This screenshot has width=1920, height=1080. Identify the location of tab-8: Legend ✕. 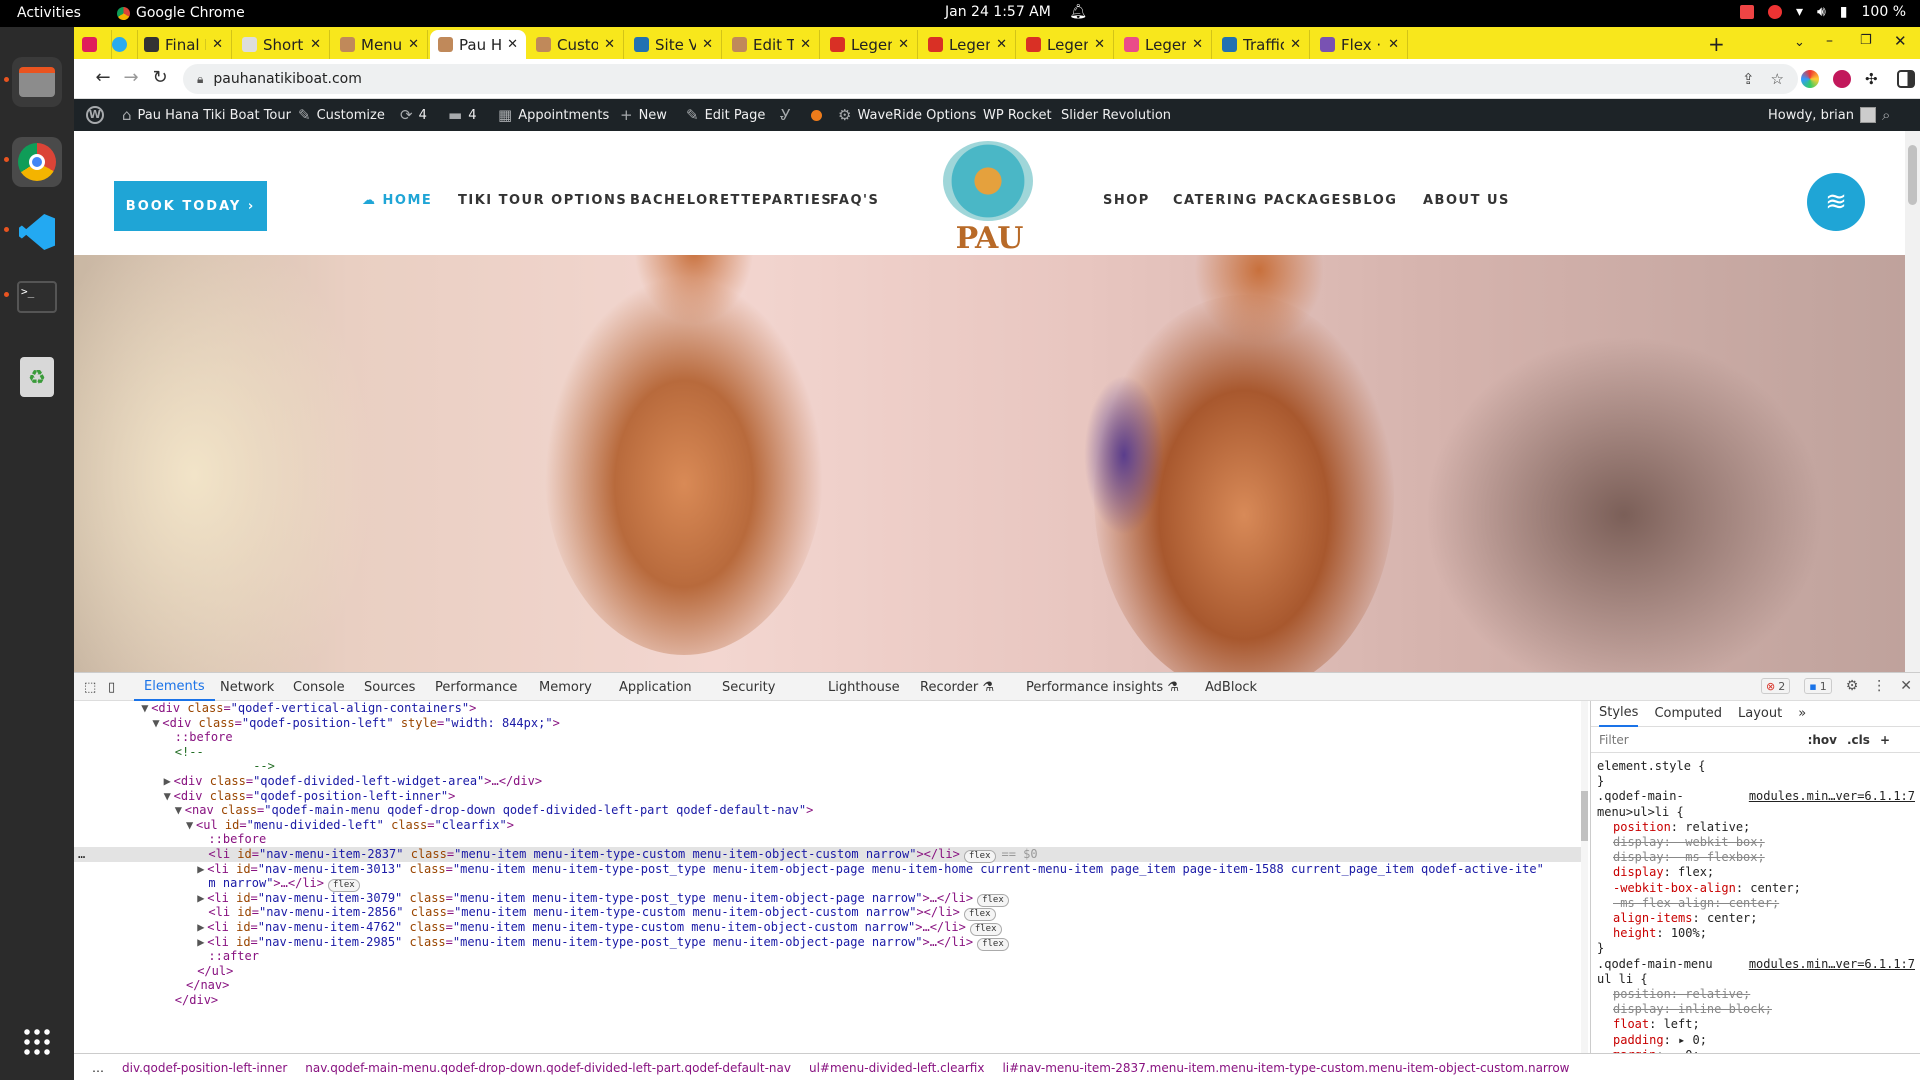
(870, 44).